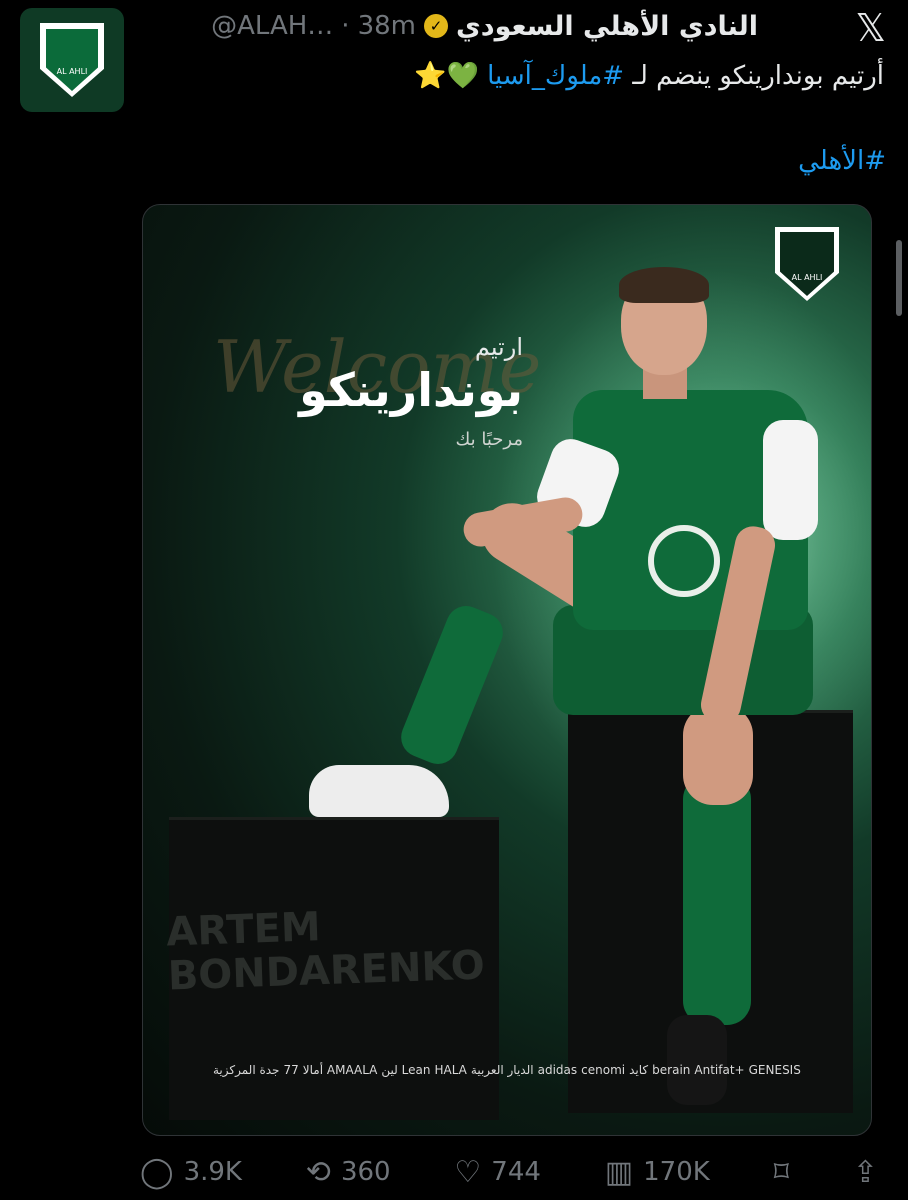 The height and width of the screenshot is (1200, 908). What do you see at coordinates (807, 277) in the screenshot?
I see `media-logo-text: AL AHLI` at bounding box center [807, 277].